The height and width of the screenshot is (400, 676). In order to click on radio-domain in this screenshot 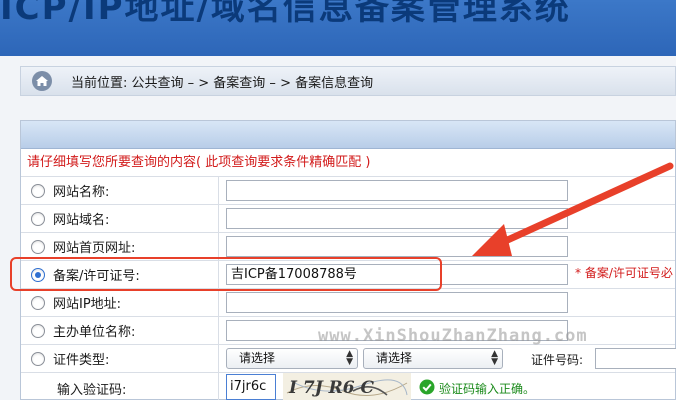, I will do `click(38, 218)`.